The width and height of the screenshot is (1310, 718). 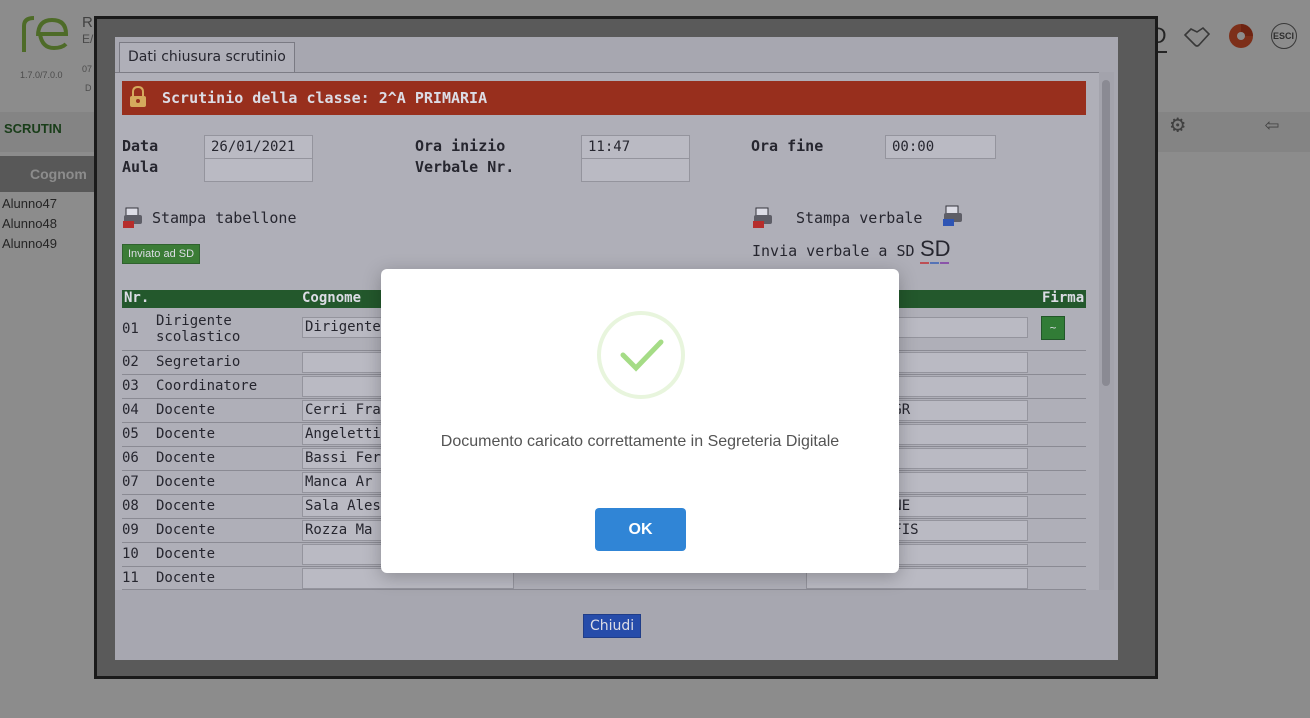 What do you see at coordinates (641, 355) in the screenshot?
I see `success-check-icon` at bounding box center [641, 355].